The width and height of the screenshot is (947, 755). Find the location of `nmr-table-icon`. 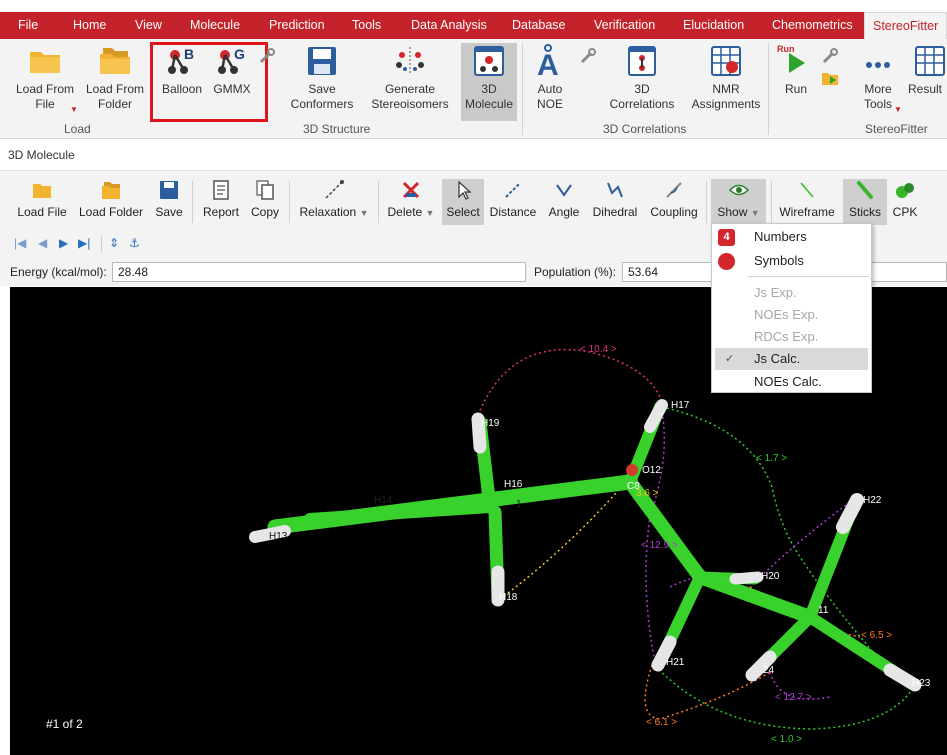

nmr-table-icon is located at coordinates (726, 61).